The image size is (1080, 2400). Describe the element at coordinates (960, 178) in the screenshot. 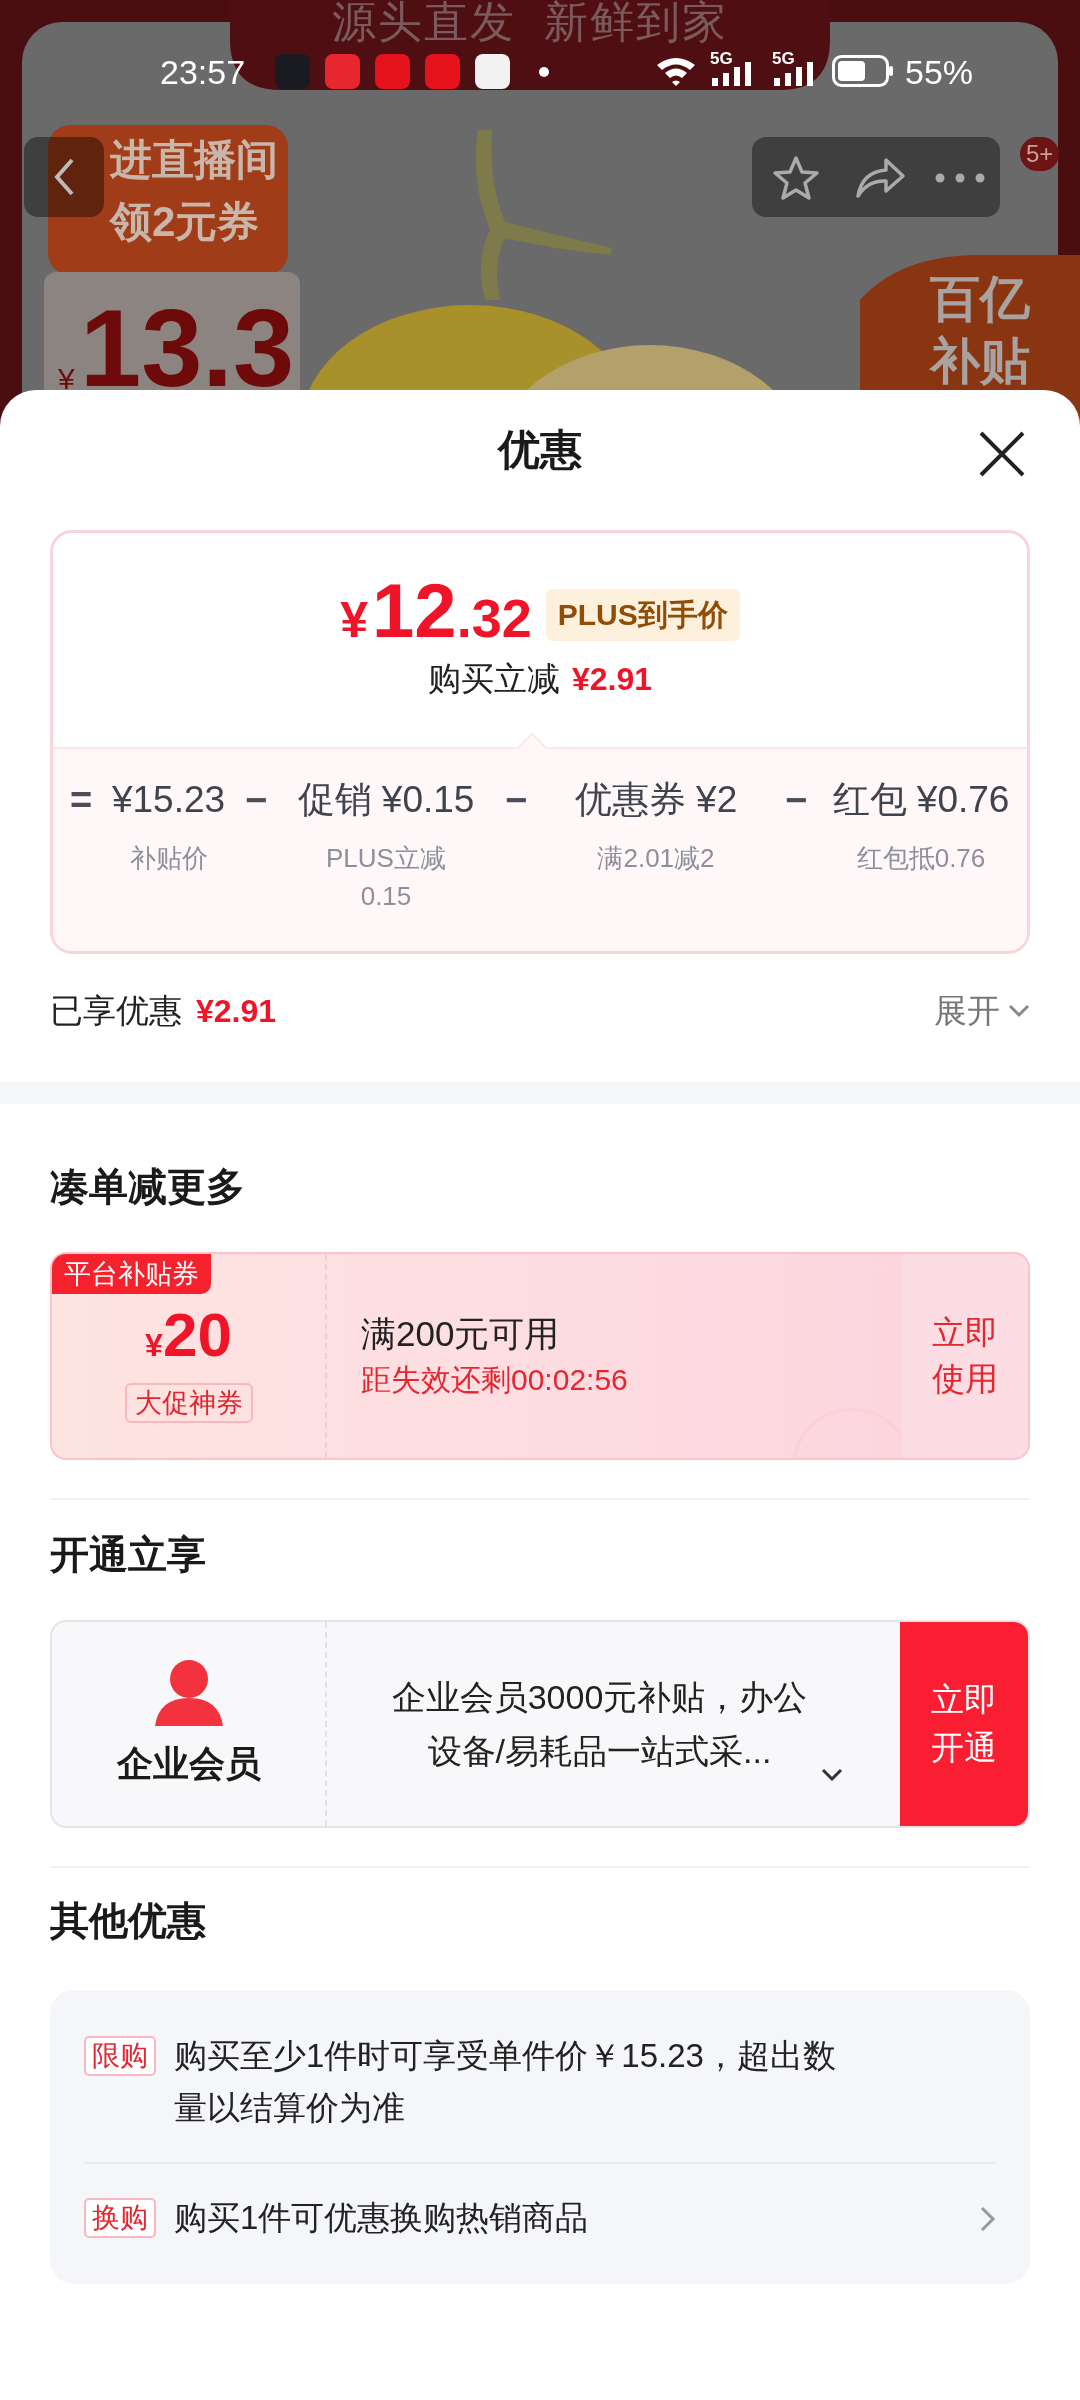

I see `more-icon` at that location.